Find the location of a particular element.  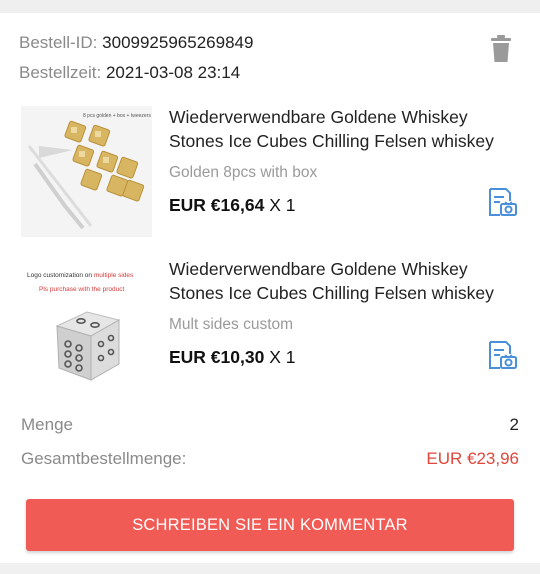

product-variant: Mult sides custom is located at coordinates (231, 324).